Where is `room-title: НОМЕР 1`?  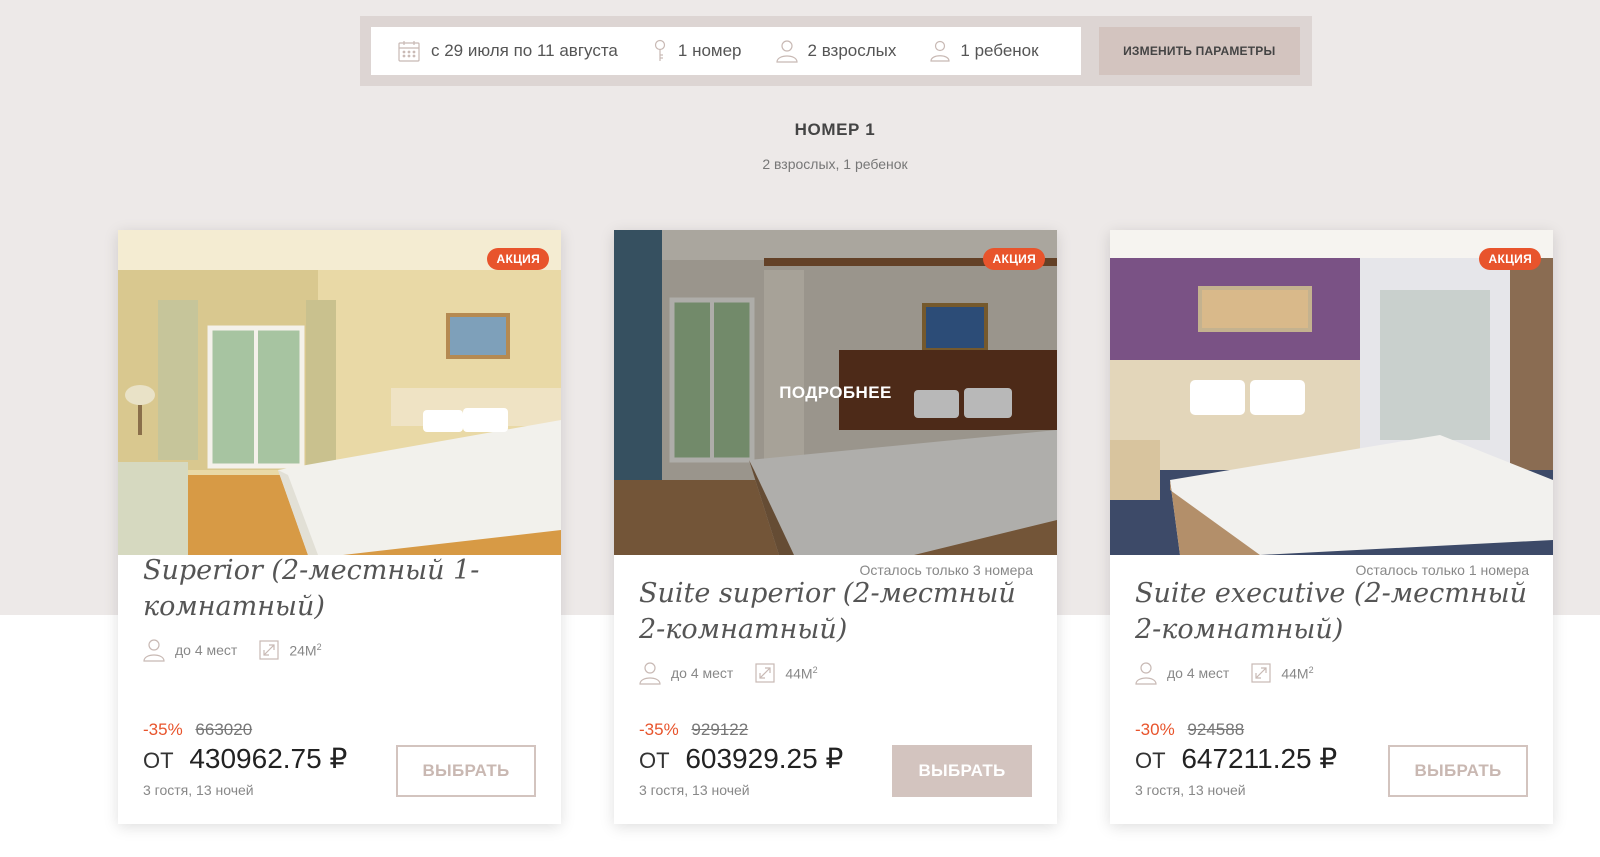 room-title: НОМЕР 1 is located at coordinates (835, 129).